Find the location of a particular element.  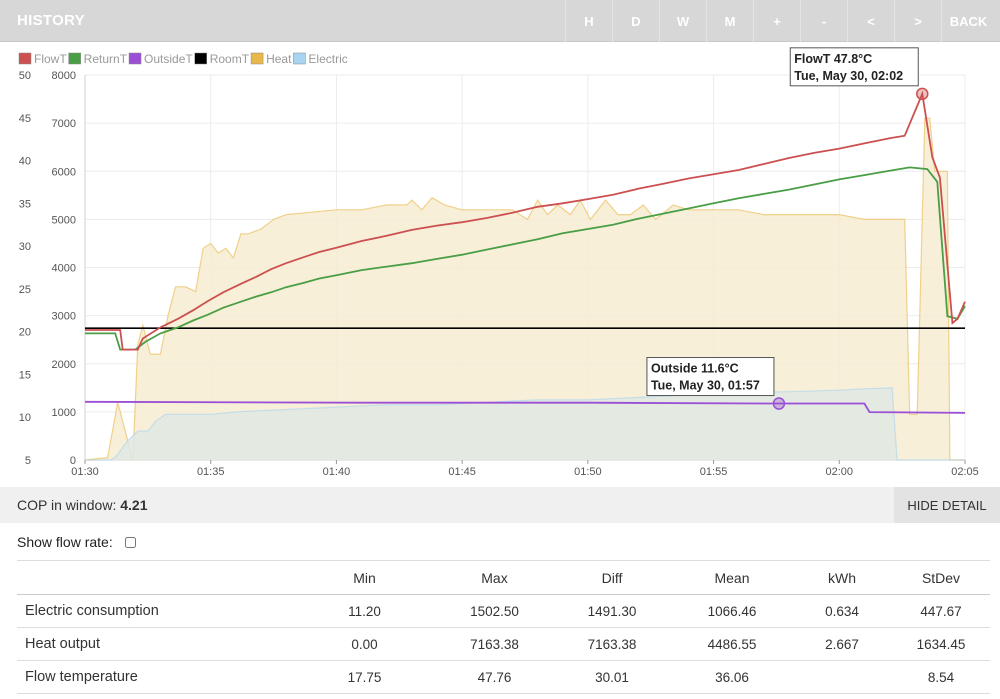

y-right-tick-label: 6000 is located at coordinates (64, 172).